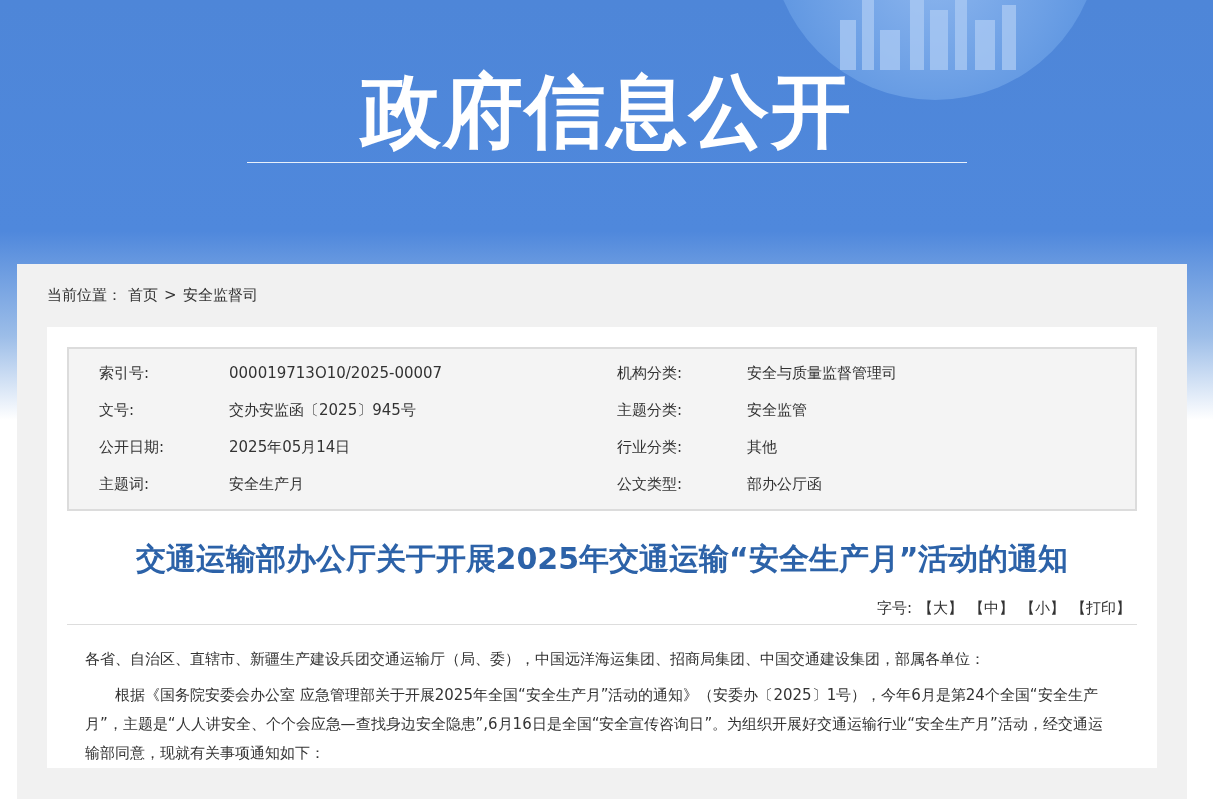 The width and height of the screenshot is (1213, 799). What do you see at coordinates (84, 295) in the screenshot?
I see `breadcrumb-label: 当前位置：` at bounding box center [84, 295].